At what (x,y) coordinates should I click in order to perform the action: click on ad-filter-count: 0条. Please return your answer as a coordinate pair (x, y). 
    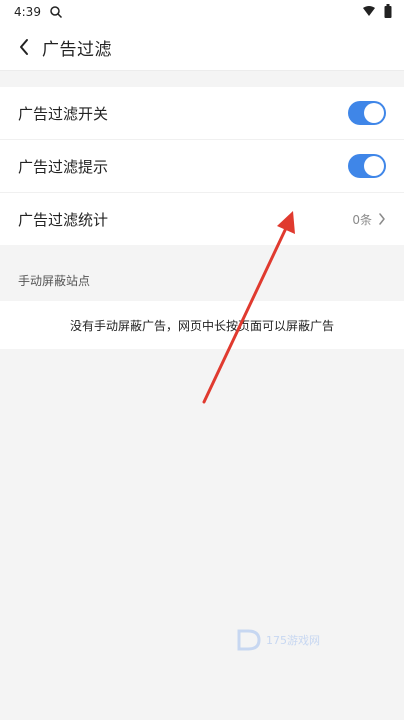
    Looking at the image, I should click on (362, 219).